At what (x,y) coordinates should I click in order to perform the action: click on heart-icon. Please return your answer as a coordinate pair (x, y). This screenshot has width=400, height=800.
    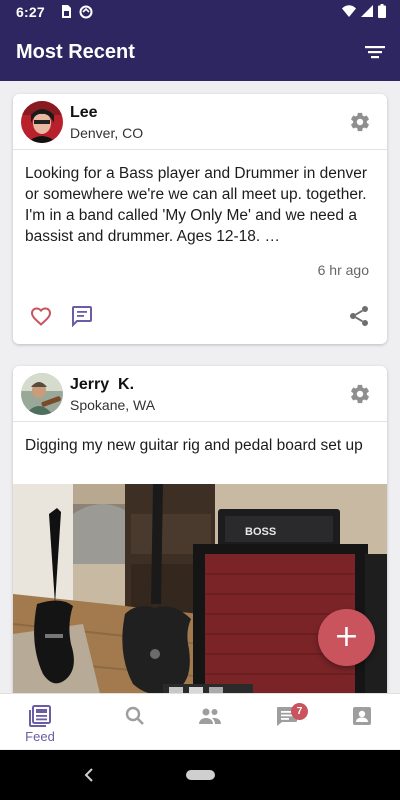
    Looking at the image, I should click on (41, 316).